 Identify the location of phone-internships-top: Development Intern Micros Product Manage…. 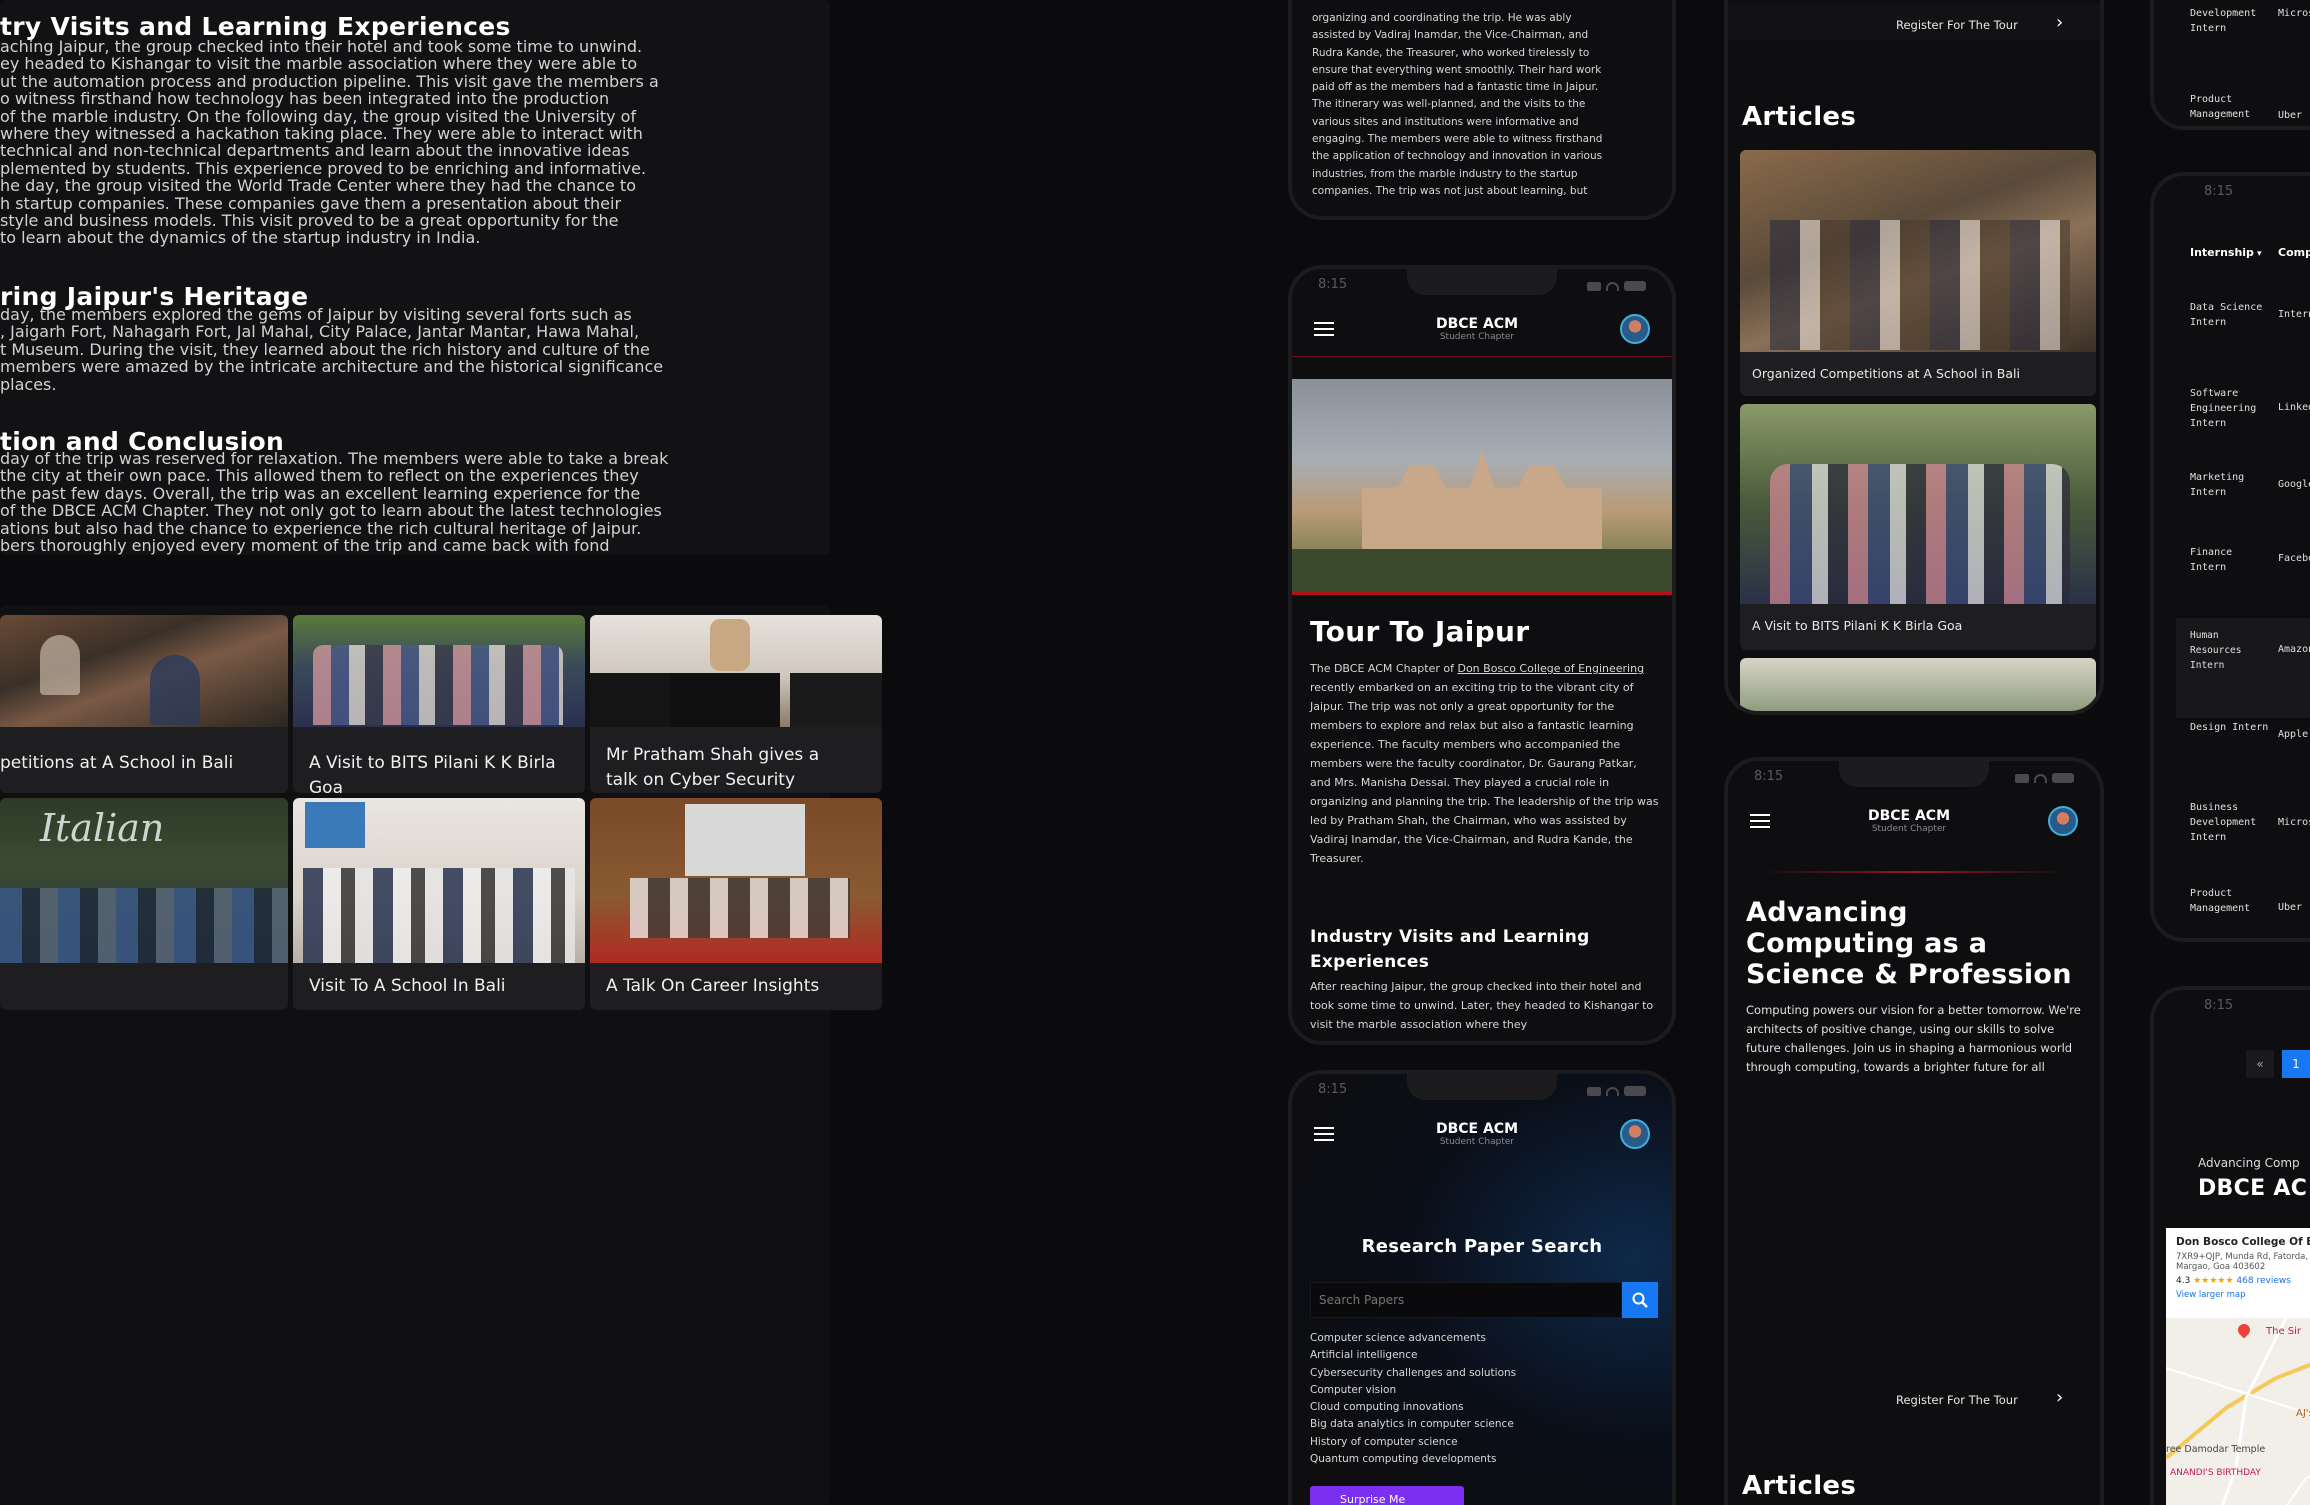
(2230, 65).